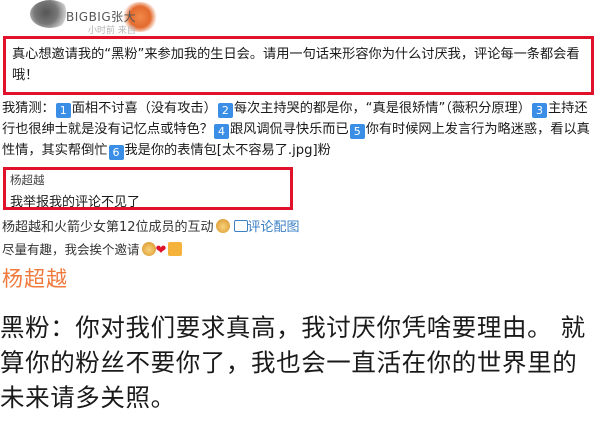 The image size is (600, 424). Describe the element at coordinates (225, 110) in the screenshot. I see `number-2-icon: 2` at that location.